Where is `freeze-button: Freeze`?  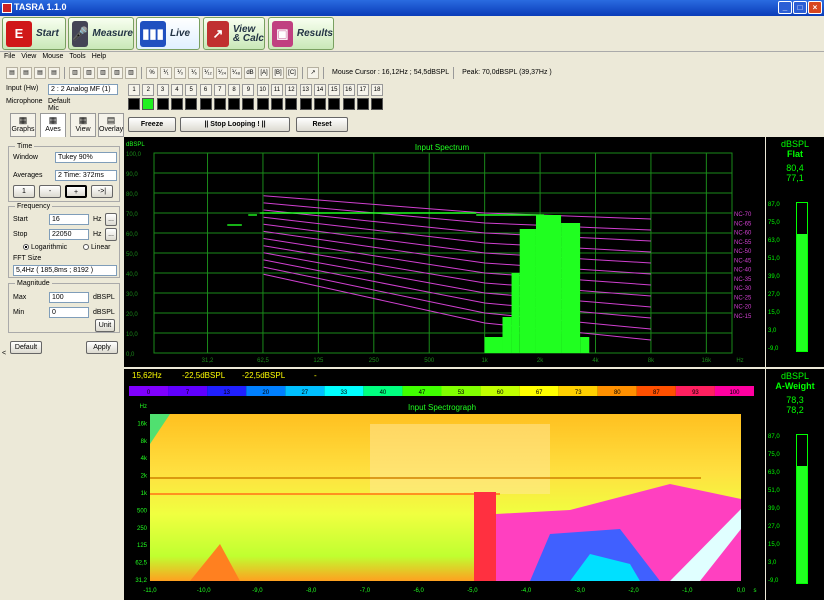 freeze-button: Freeze is located at coordinates (152, 124).